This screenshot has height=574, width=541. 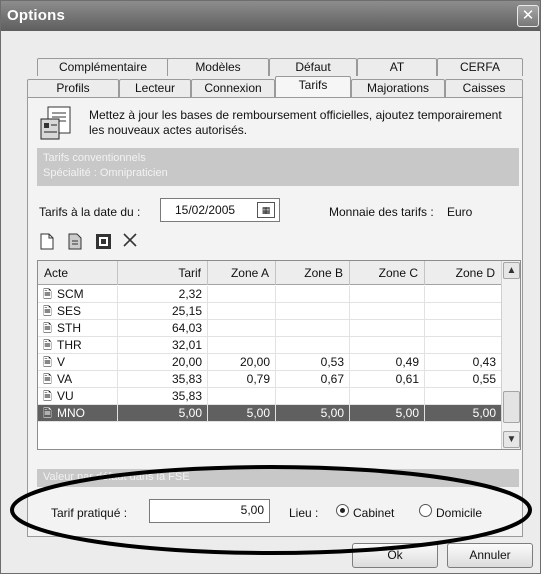 I want to click on close-button: ✕, so click(x=528, y=16).